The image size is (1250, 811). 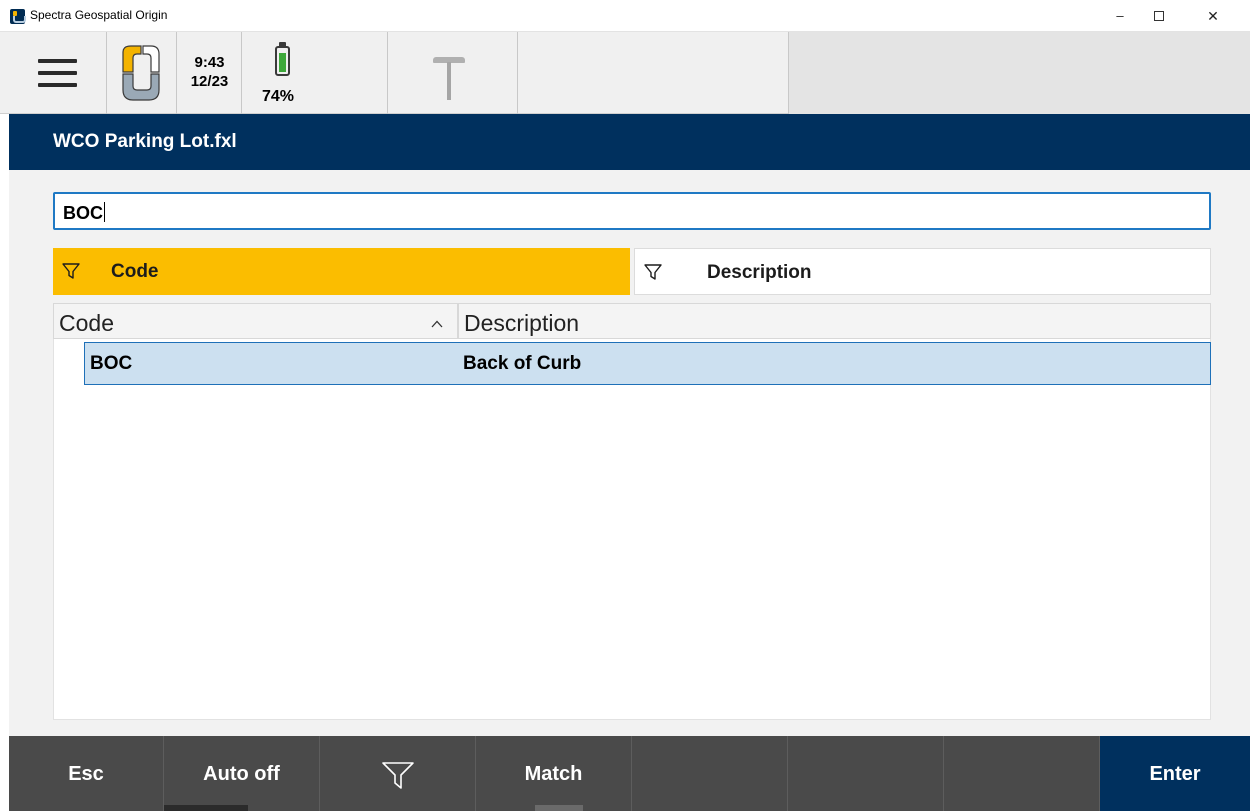 I want to click on search-input-text: BOC, so click(x=84, y=213).